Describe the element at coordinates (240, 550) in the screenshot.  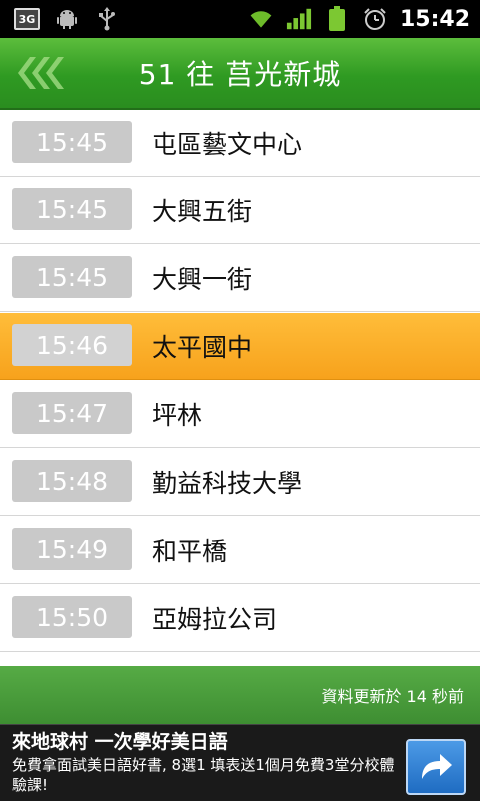
I see `list-item: 15:49 和平橋` at that location.